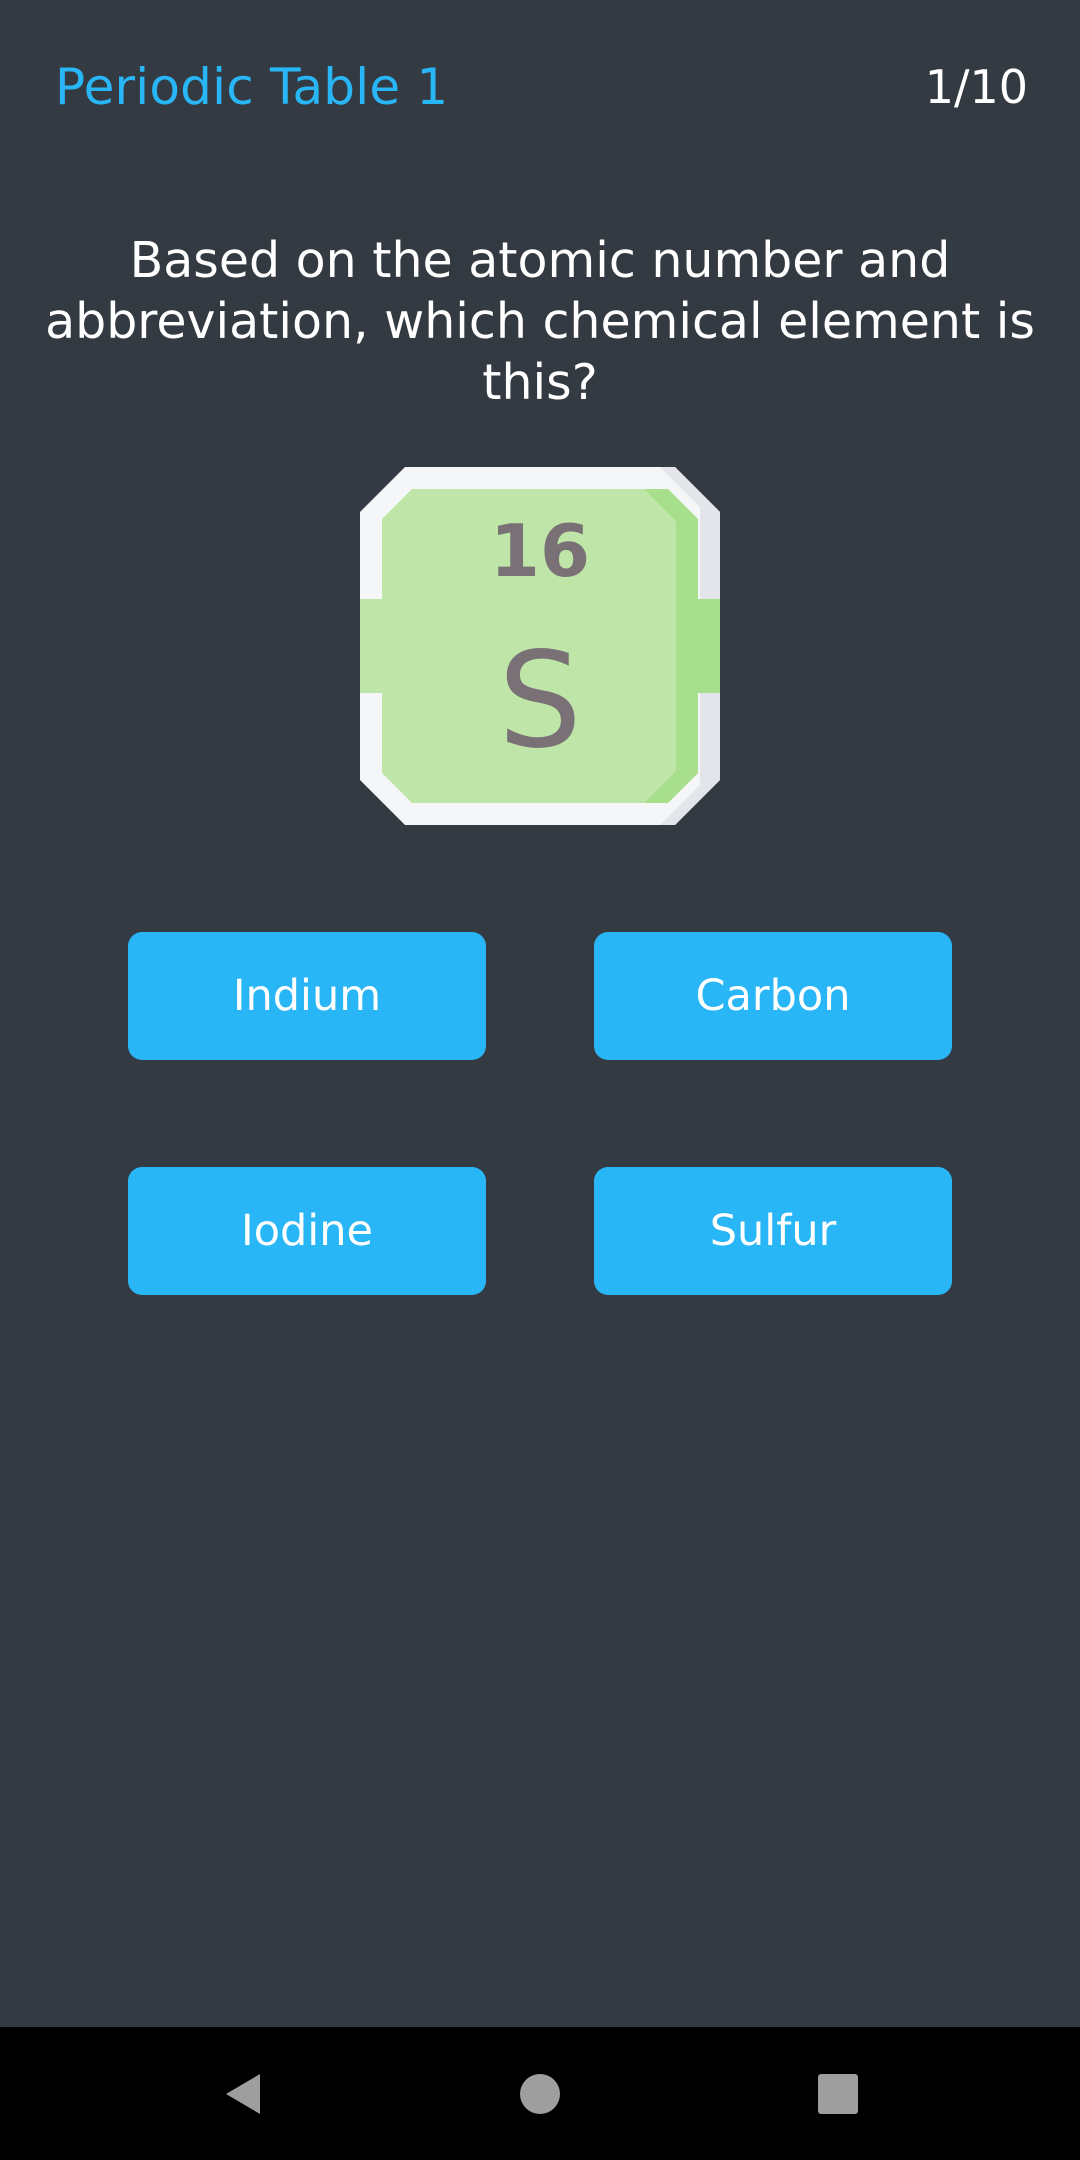 The height and width of the screenshot is (2160, 1080). What do you see at coordinates (773, 996) in the screenshot?
I see `answer-button-2: Carbon` at bounding box center [773, 996].